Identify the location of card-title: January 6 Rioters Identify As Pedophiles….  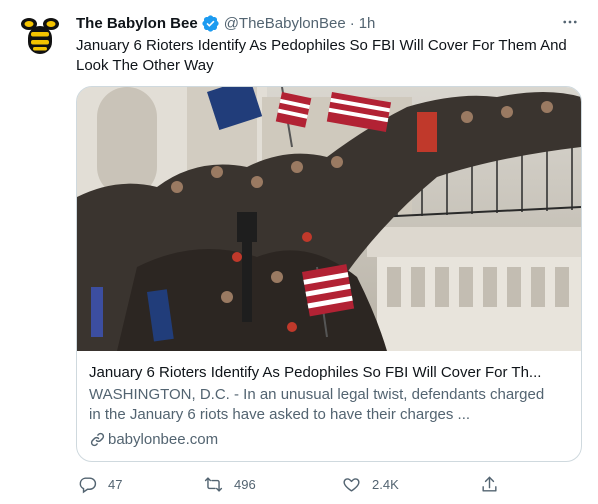
(330, 373).